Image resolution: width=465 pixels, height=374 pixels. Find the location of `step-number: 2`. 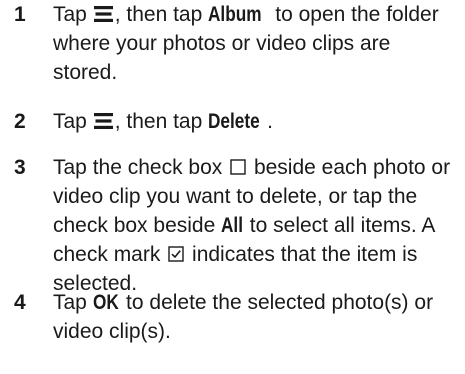

step-number: 2 is located at coordinates (20, 121).